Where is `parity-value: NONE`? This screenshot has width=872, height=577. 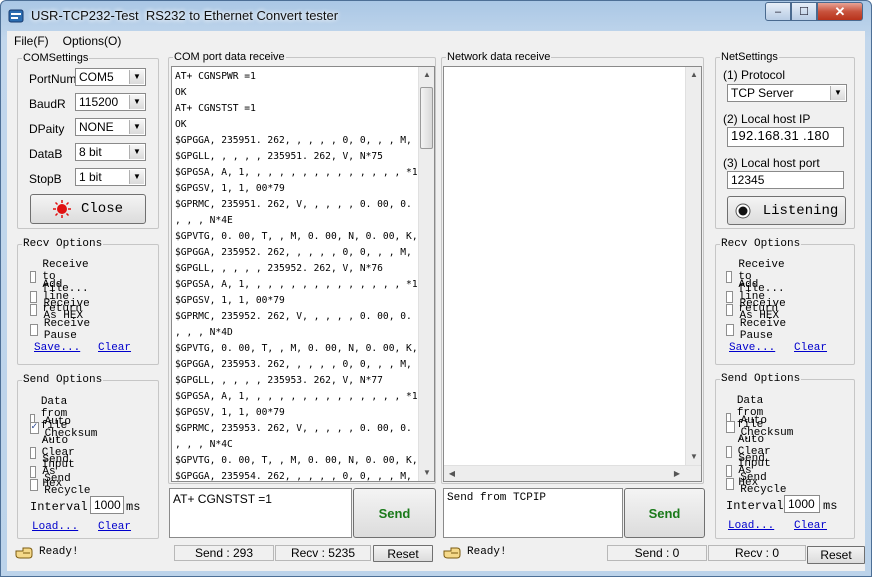
parity-value: NONE is located at coordinates (96, 127).